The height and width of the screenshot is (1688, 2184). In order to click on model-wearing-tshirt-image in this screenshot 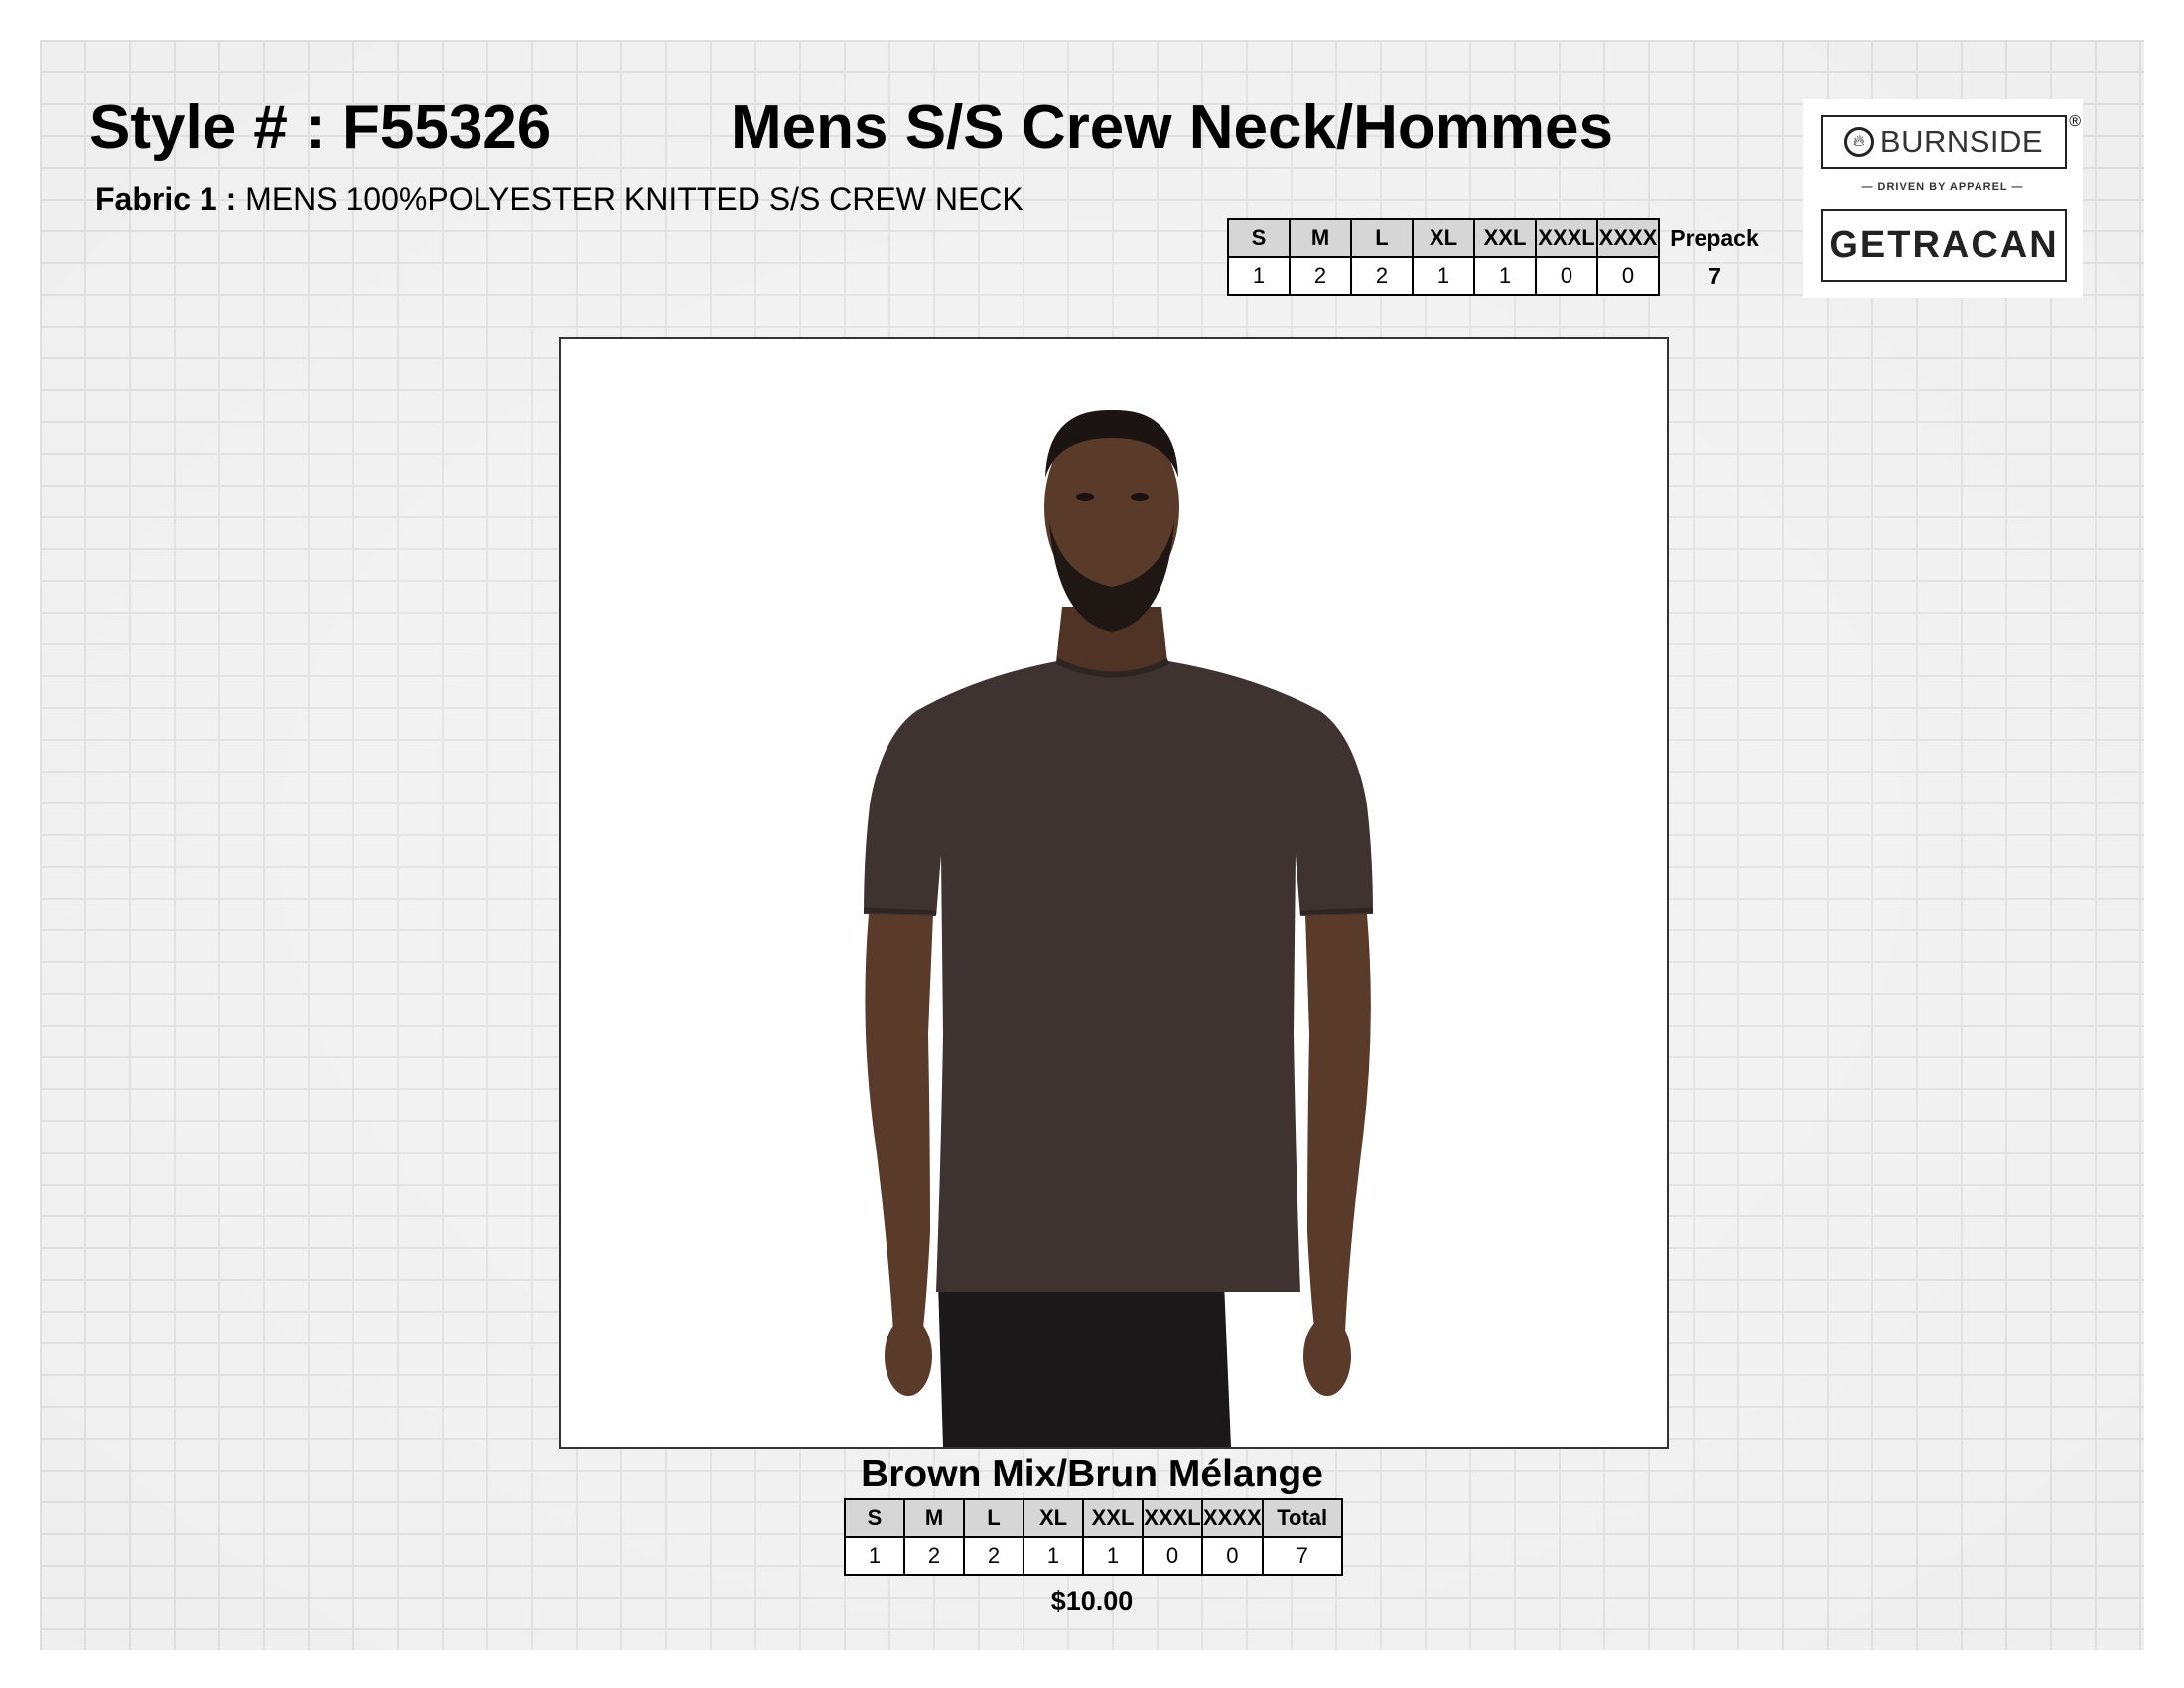, I will do `click(1118, 928)`.